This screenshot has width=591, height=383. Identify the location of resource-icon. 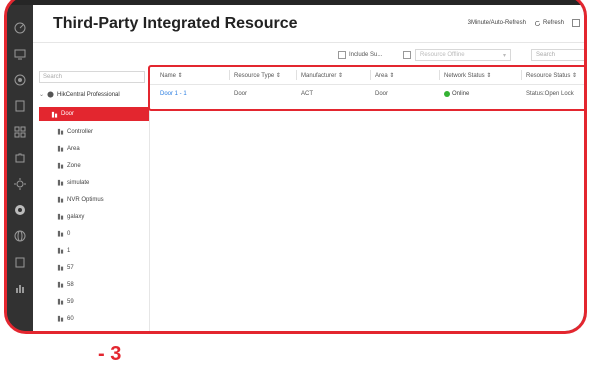
(20, 210).